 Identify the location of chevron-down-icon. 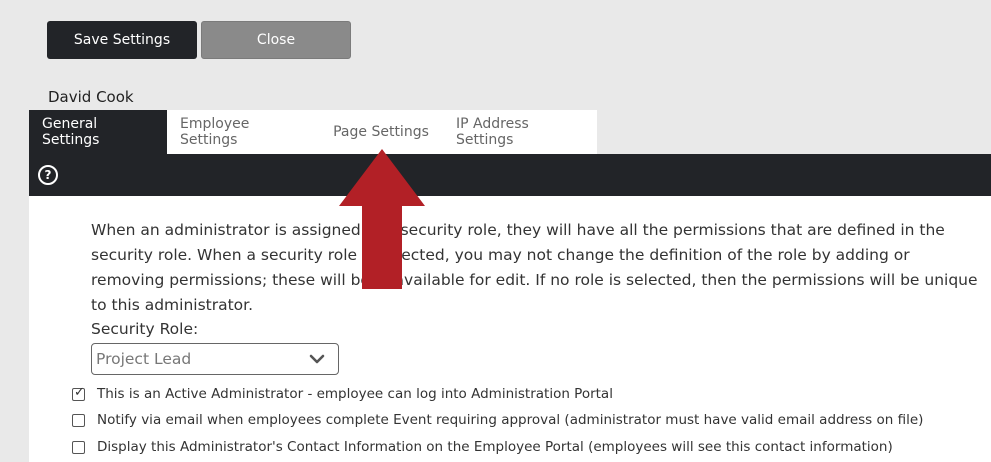
(317, 359).